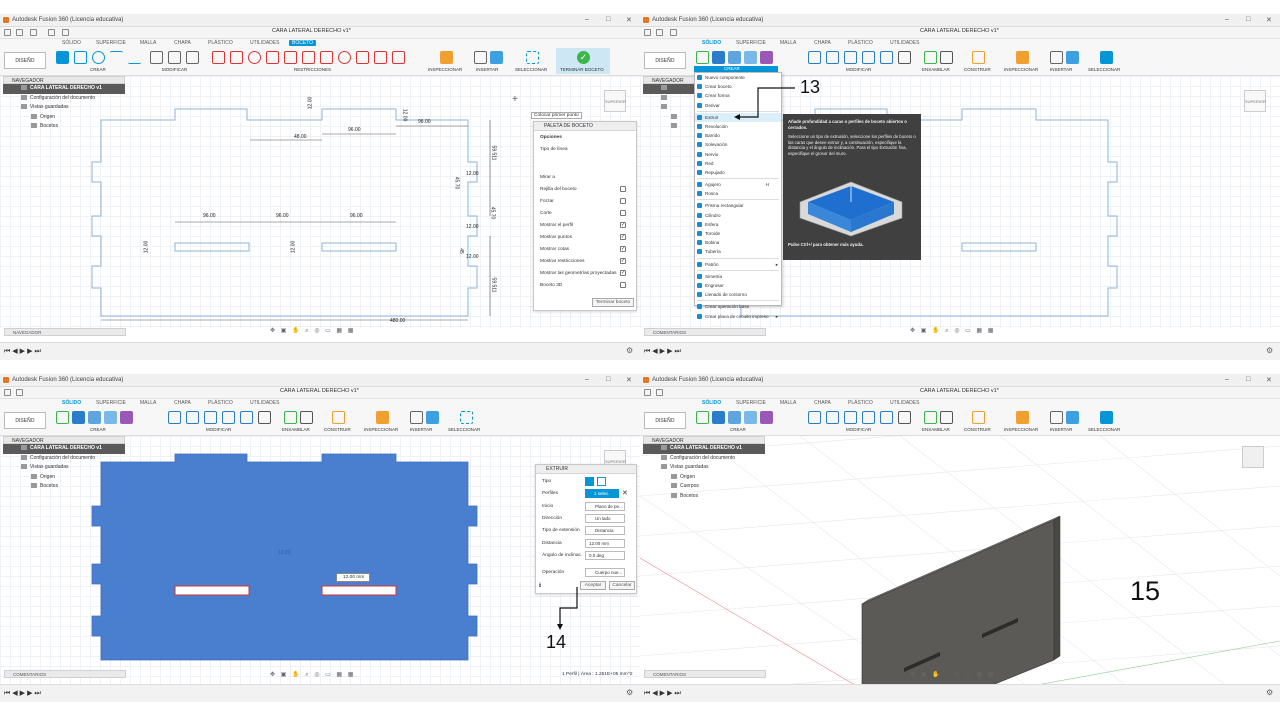  I want to click on nav-item-origin: Origen, so click(704, 478).